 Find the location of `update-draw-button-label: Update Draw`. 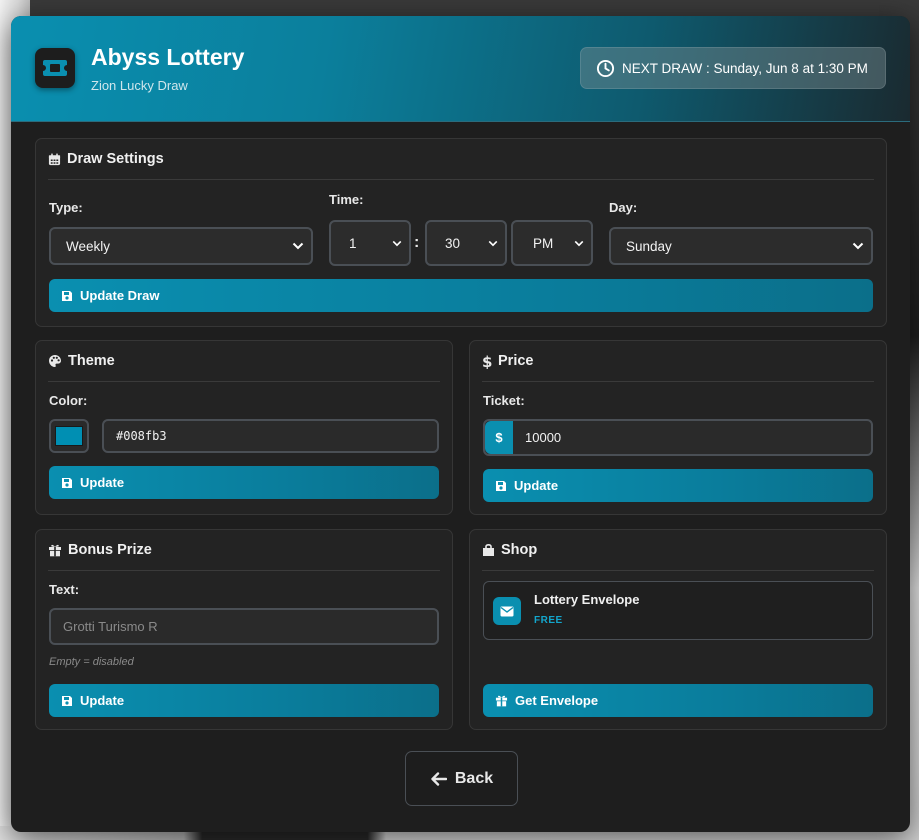

update-draw-button-label: Update Draw is located at coordinates (120, 295).